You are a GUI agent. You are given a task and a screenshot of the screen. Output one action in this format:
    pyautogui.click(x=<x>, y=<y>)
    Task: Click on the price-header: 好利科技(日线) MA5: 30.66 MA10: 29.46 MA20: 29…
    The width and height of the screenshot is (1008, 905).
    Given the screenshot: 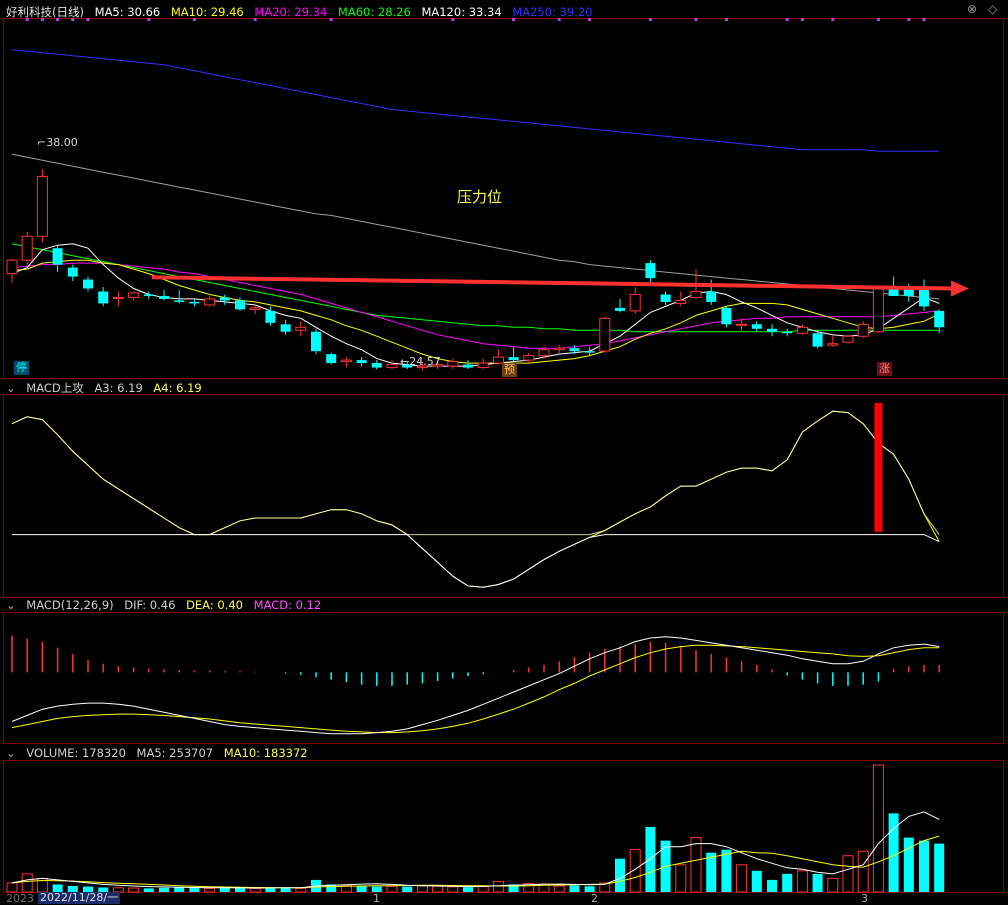 What is the action you would take?
    pyautogui.click(x=303, y=12)
    